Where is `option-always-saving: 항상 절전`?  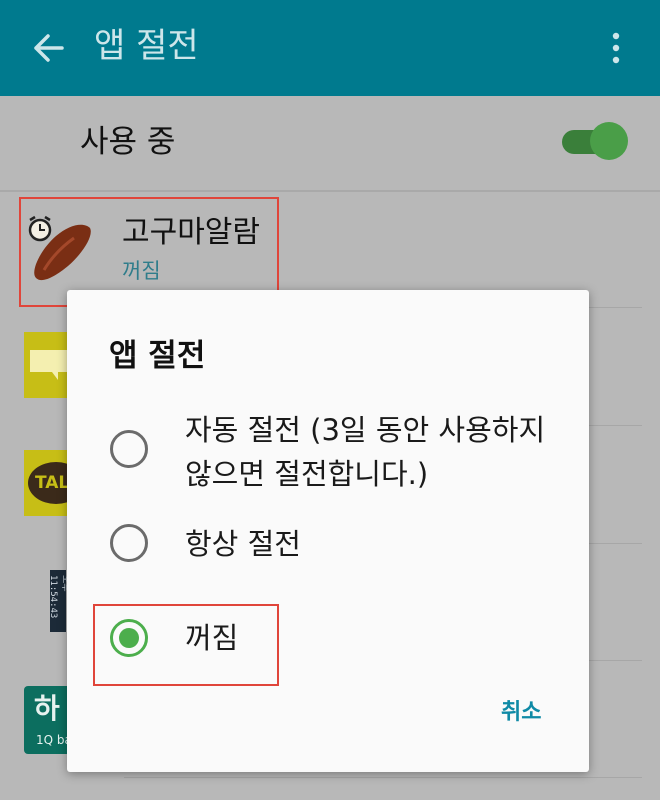 option-always-saving: 항상 절전 is located at coordinates (328, 544).